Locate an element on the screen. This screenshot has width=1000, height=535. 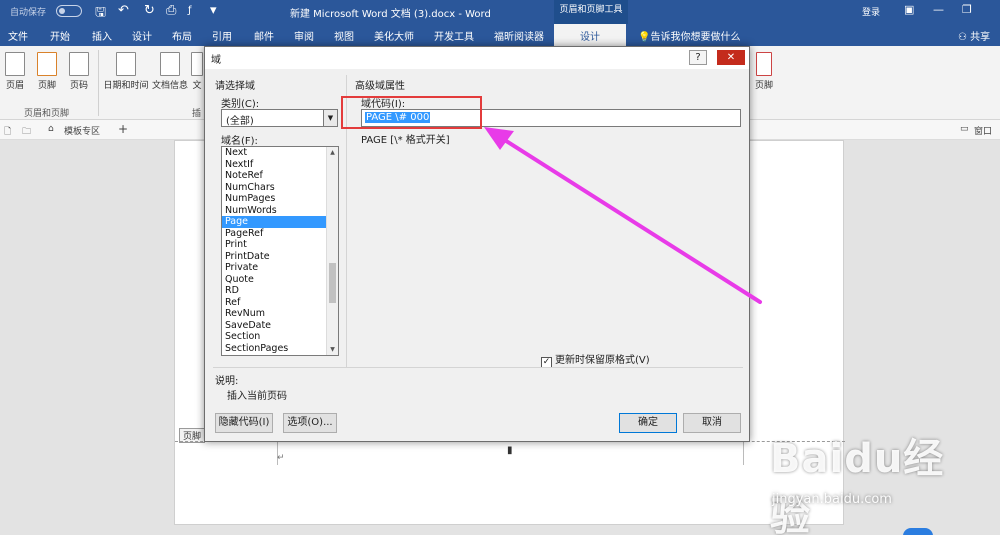
ribbon-button-partial: 文 is located at coordinates (197, 71).